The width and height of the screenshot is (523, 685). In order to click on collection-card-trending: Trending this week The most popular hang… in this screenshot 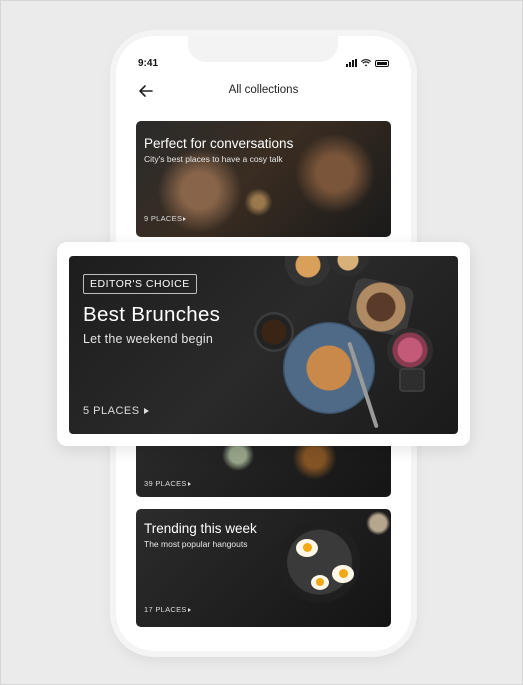, I will do `click(263, 568)`.